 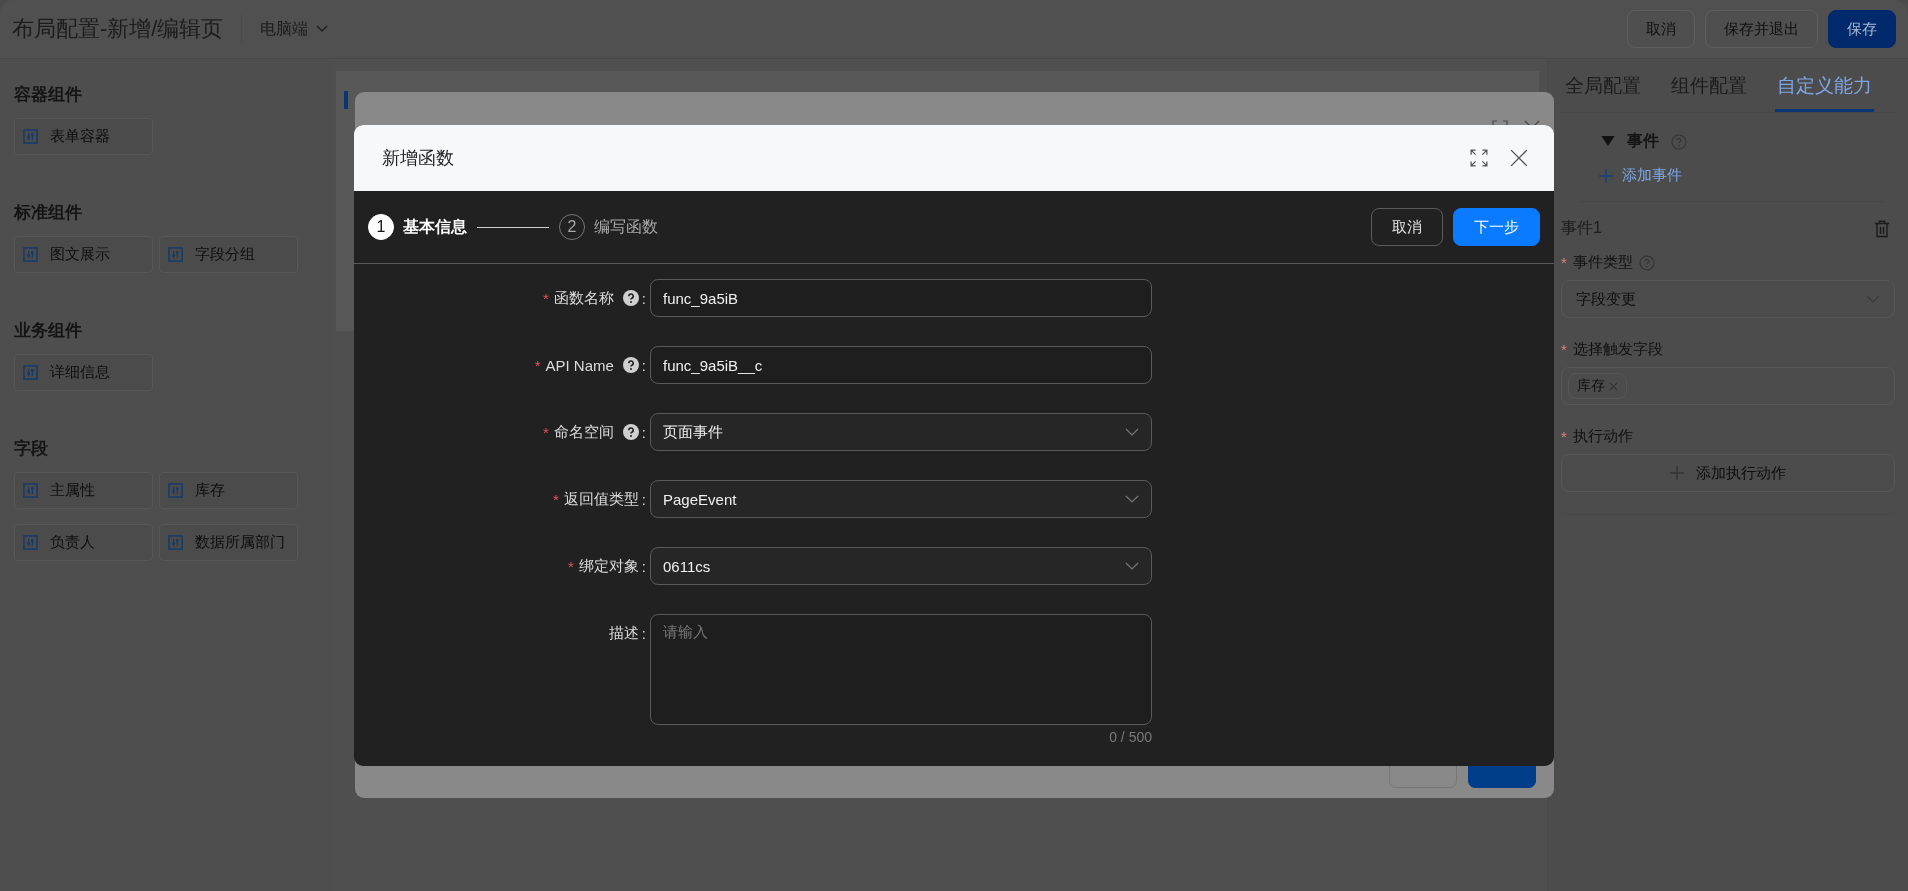 I want to click on step: 1 基本信息, so click(x=417, y=227).